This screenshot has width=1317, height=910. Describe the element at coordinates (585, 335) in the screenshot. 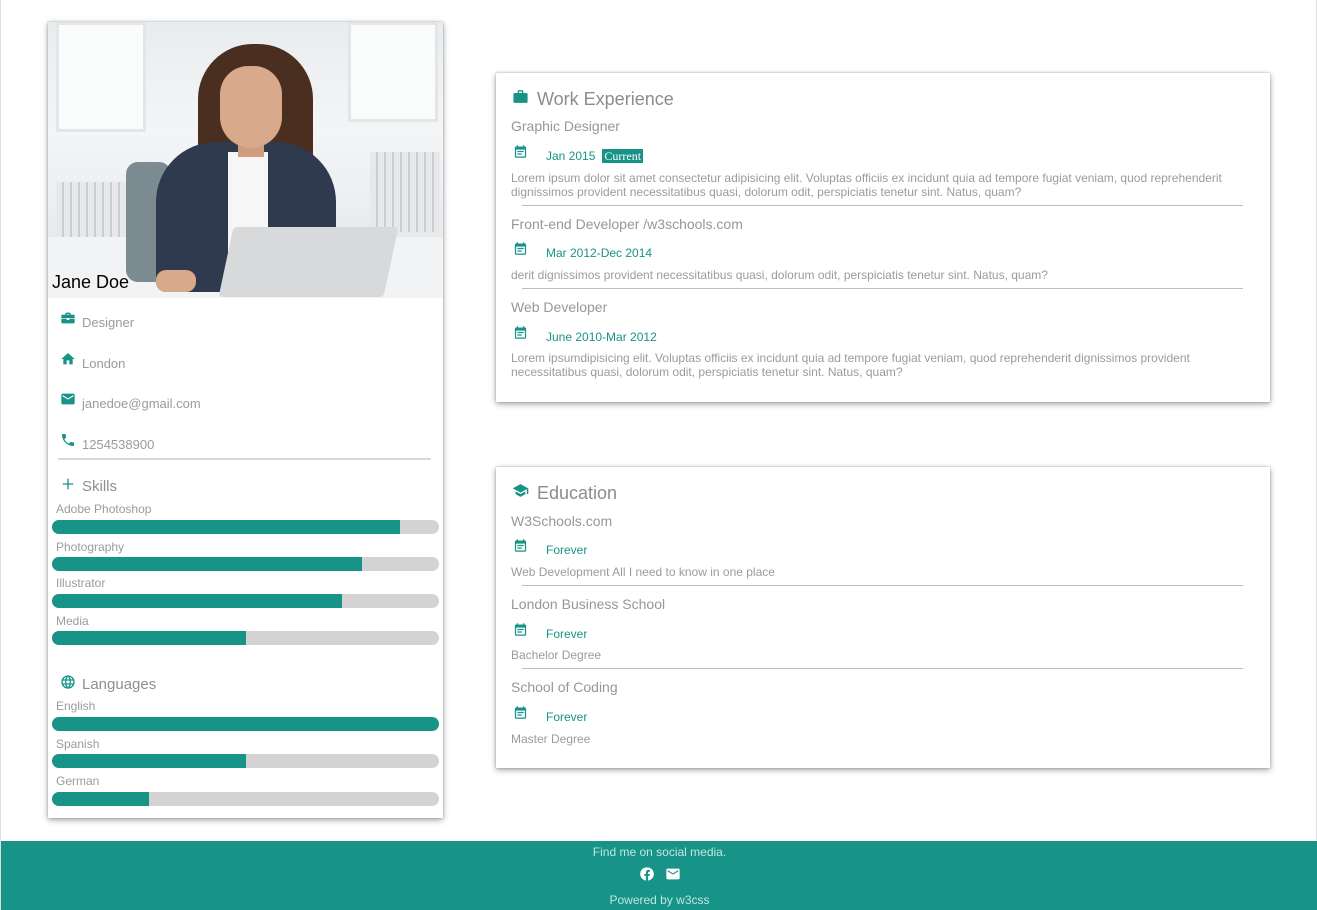

I see `job-date: June 2010-Mar 2012` at that location.